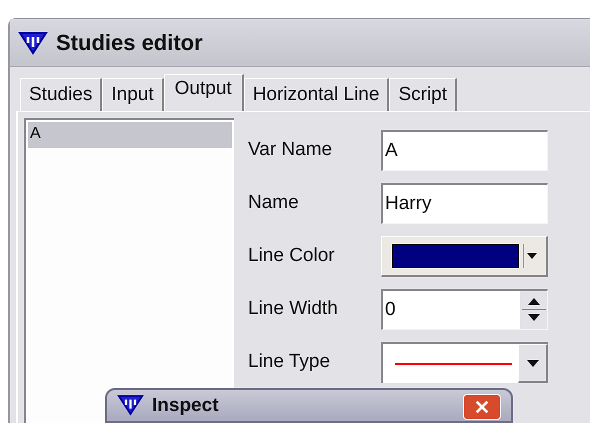 Image resolution: width=590 pixels, height=423 pixels. Describe the element at coordinates (293, 309) in the screenshot. I see `field-label: Line Width` at that location.